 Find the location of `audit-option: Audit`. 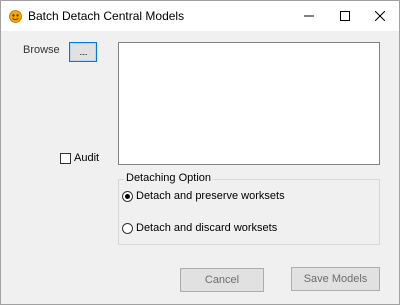

audit-option: Audit is located at coordinates (79, 158).